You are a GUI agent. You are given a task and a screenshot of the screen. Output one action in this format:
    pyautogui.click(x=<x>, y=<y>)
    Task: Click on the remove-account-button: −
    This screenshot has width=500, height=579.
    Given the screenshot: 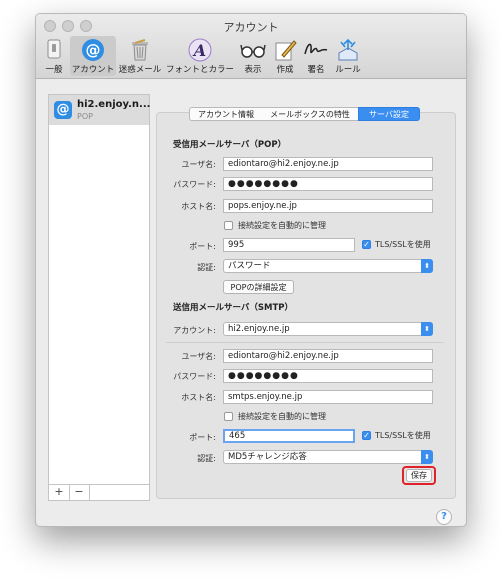 What is the action you would take?
    pyautogui.click(x=79, y=492)
    